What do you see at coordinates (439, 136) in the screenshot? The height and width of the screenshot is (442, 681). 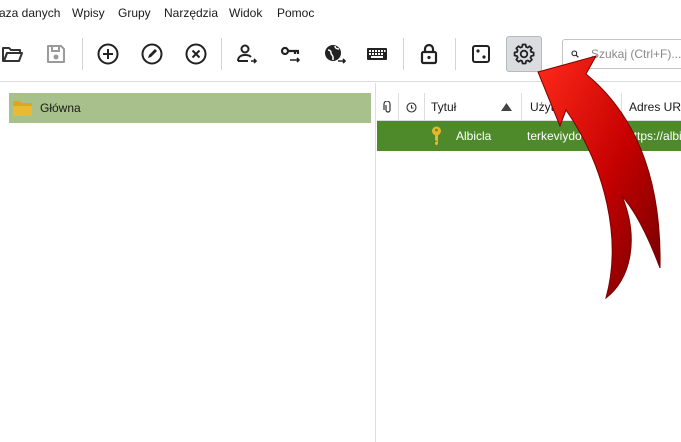 I see `key-icon` at bounding box center [439, 136].